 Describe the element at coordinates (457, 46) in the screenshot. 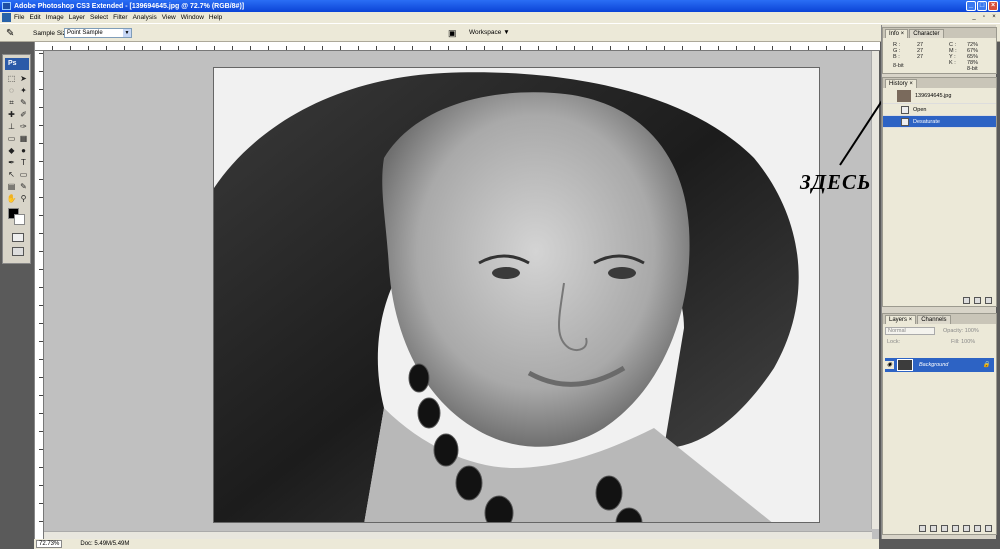

I see `horizontal-ruler` at that location.